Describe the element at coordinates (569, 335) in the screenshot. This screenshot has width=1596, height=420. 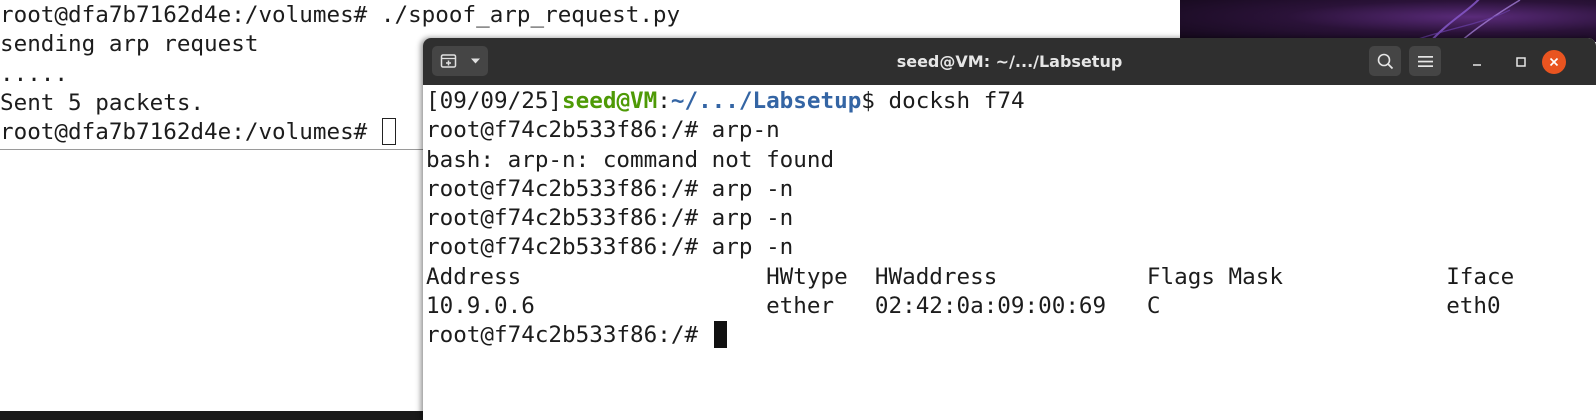
I see `current-prompt: root@f74c2b533f86:/#` at that location.